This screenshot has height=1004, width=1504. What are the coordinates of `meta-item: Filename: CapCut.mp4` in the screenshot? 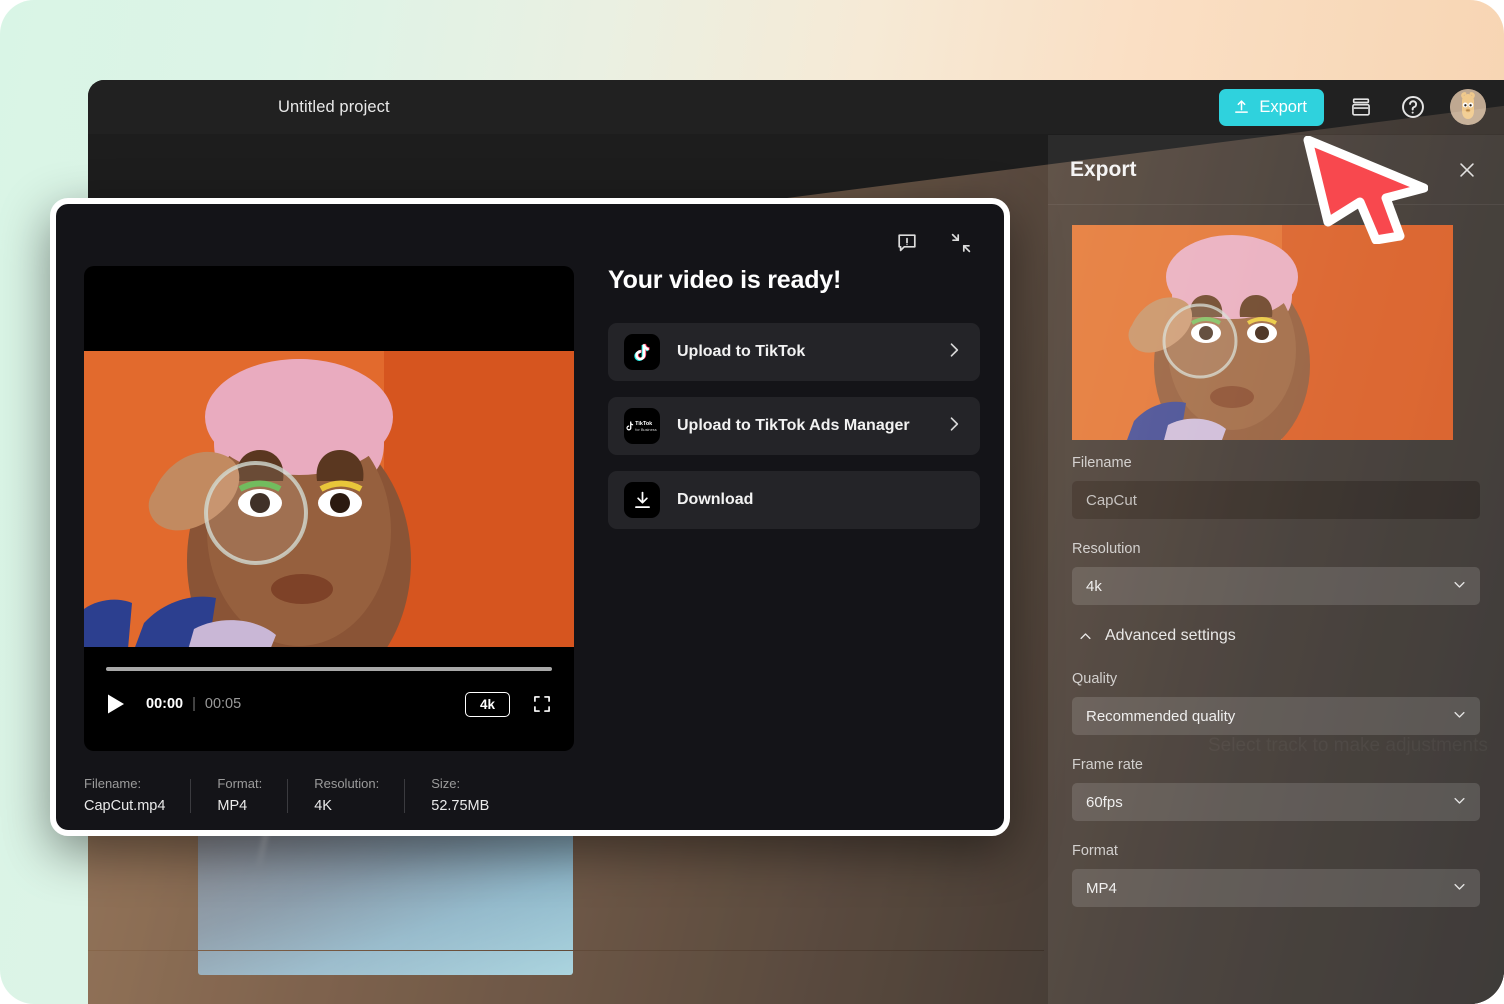 It's located at (138, 795).